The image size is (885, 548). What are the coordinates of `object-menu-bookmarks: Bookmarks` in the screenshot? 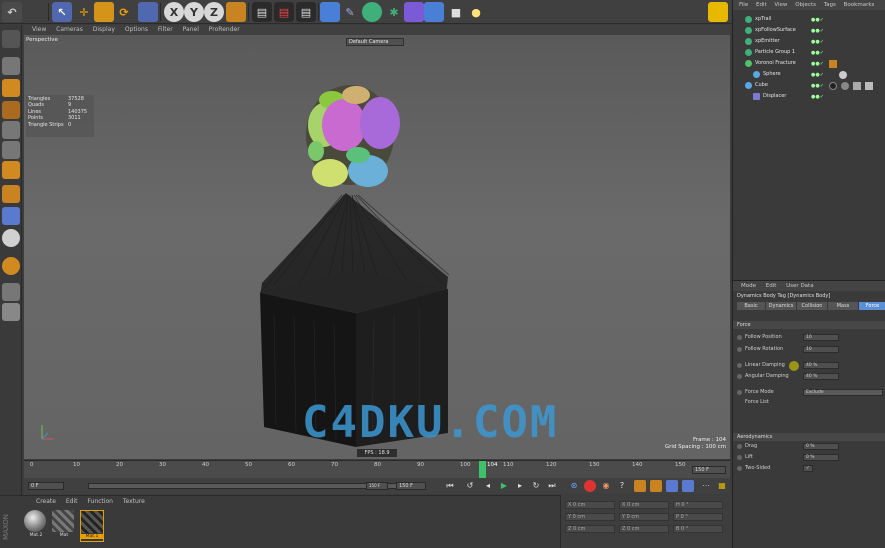 It's located at (859, 5).